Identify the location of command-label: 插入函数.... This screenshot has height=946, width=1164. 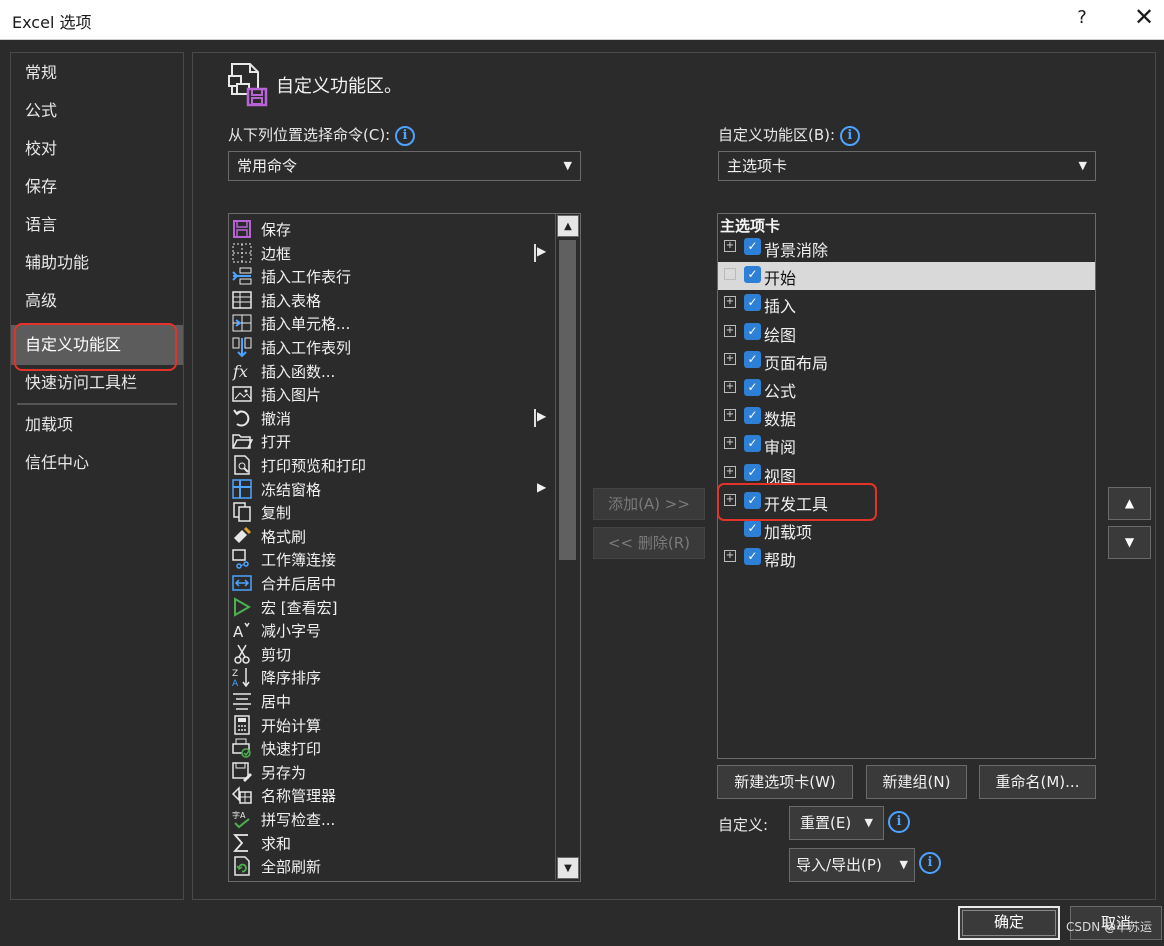
(298, 371).